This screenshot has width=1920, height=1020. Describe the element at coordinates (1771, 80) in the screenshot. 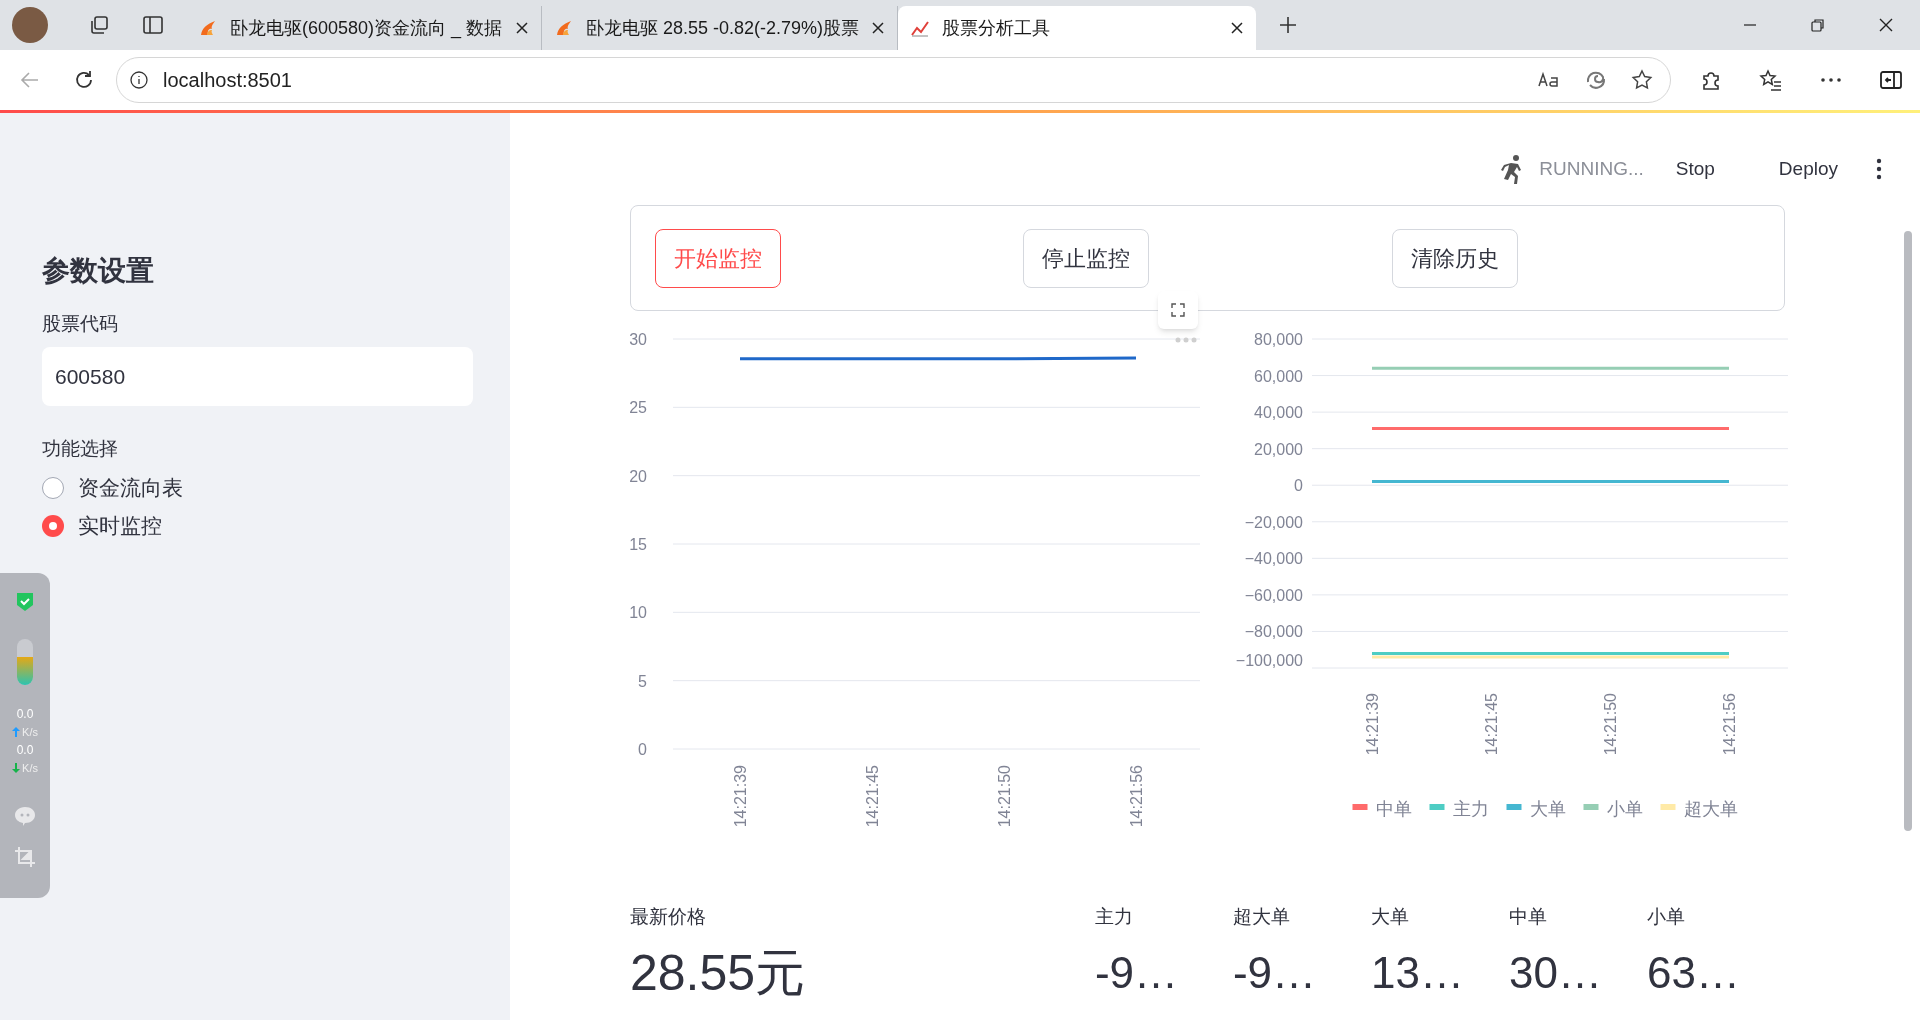

I see `favorites-icon` at that location.